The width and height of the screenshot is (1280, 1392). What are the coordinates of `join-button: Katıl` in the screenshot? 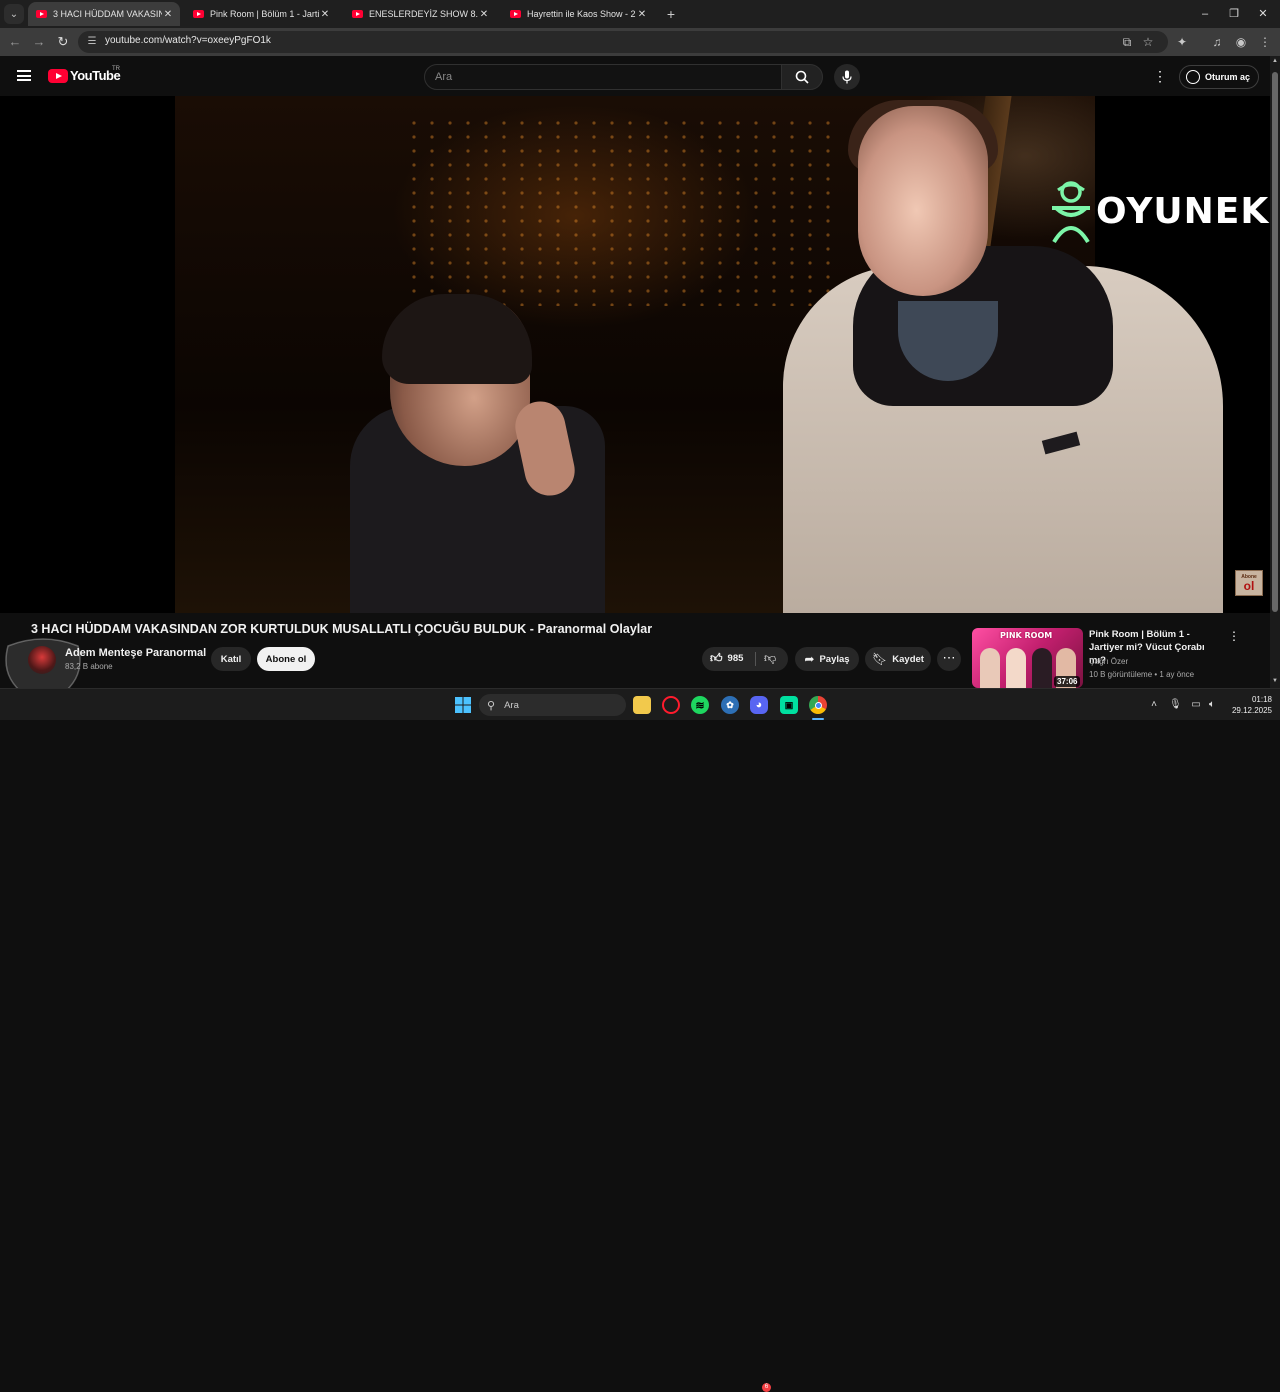 It's located at (231, 659).